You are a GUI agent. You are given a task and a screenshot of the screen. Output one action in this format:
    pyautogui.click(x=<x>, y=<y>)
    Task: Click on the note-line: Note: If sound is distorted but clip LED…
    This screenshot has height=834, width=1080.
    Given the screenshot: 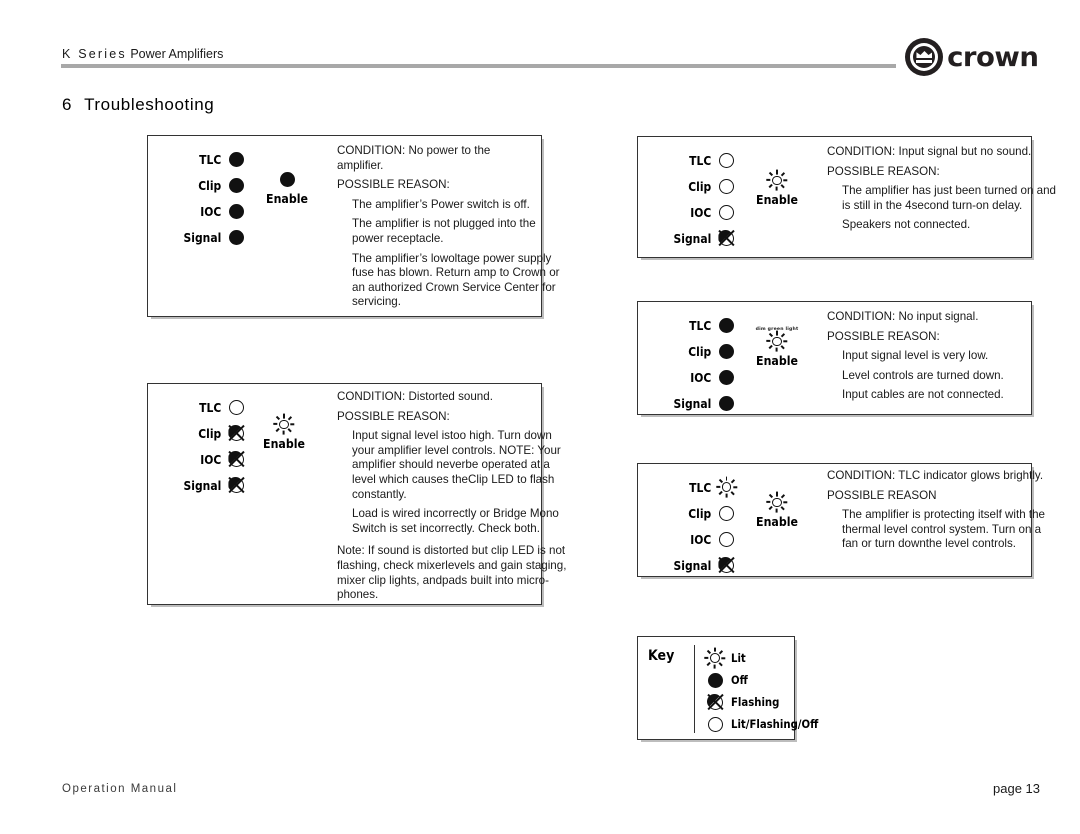 What is the action you would take?
    pyautogui.click(x=451, y=551)
    